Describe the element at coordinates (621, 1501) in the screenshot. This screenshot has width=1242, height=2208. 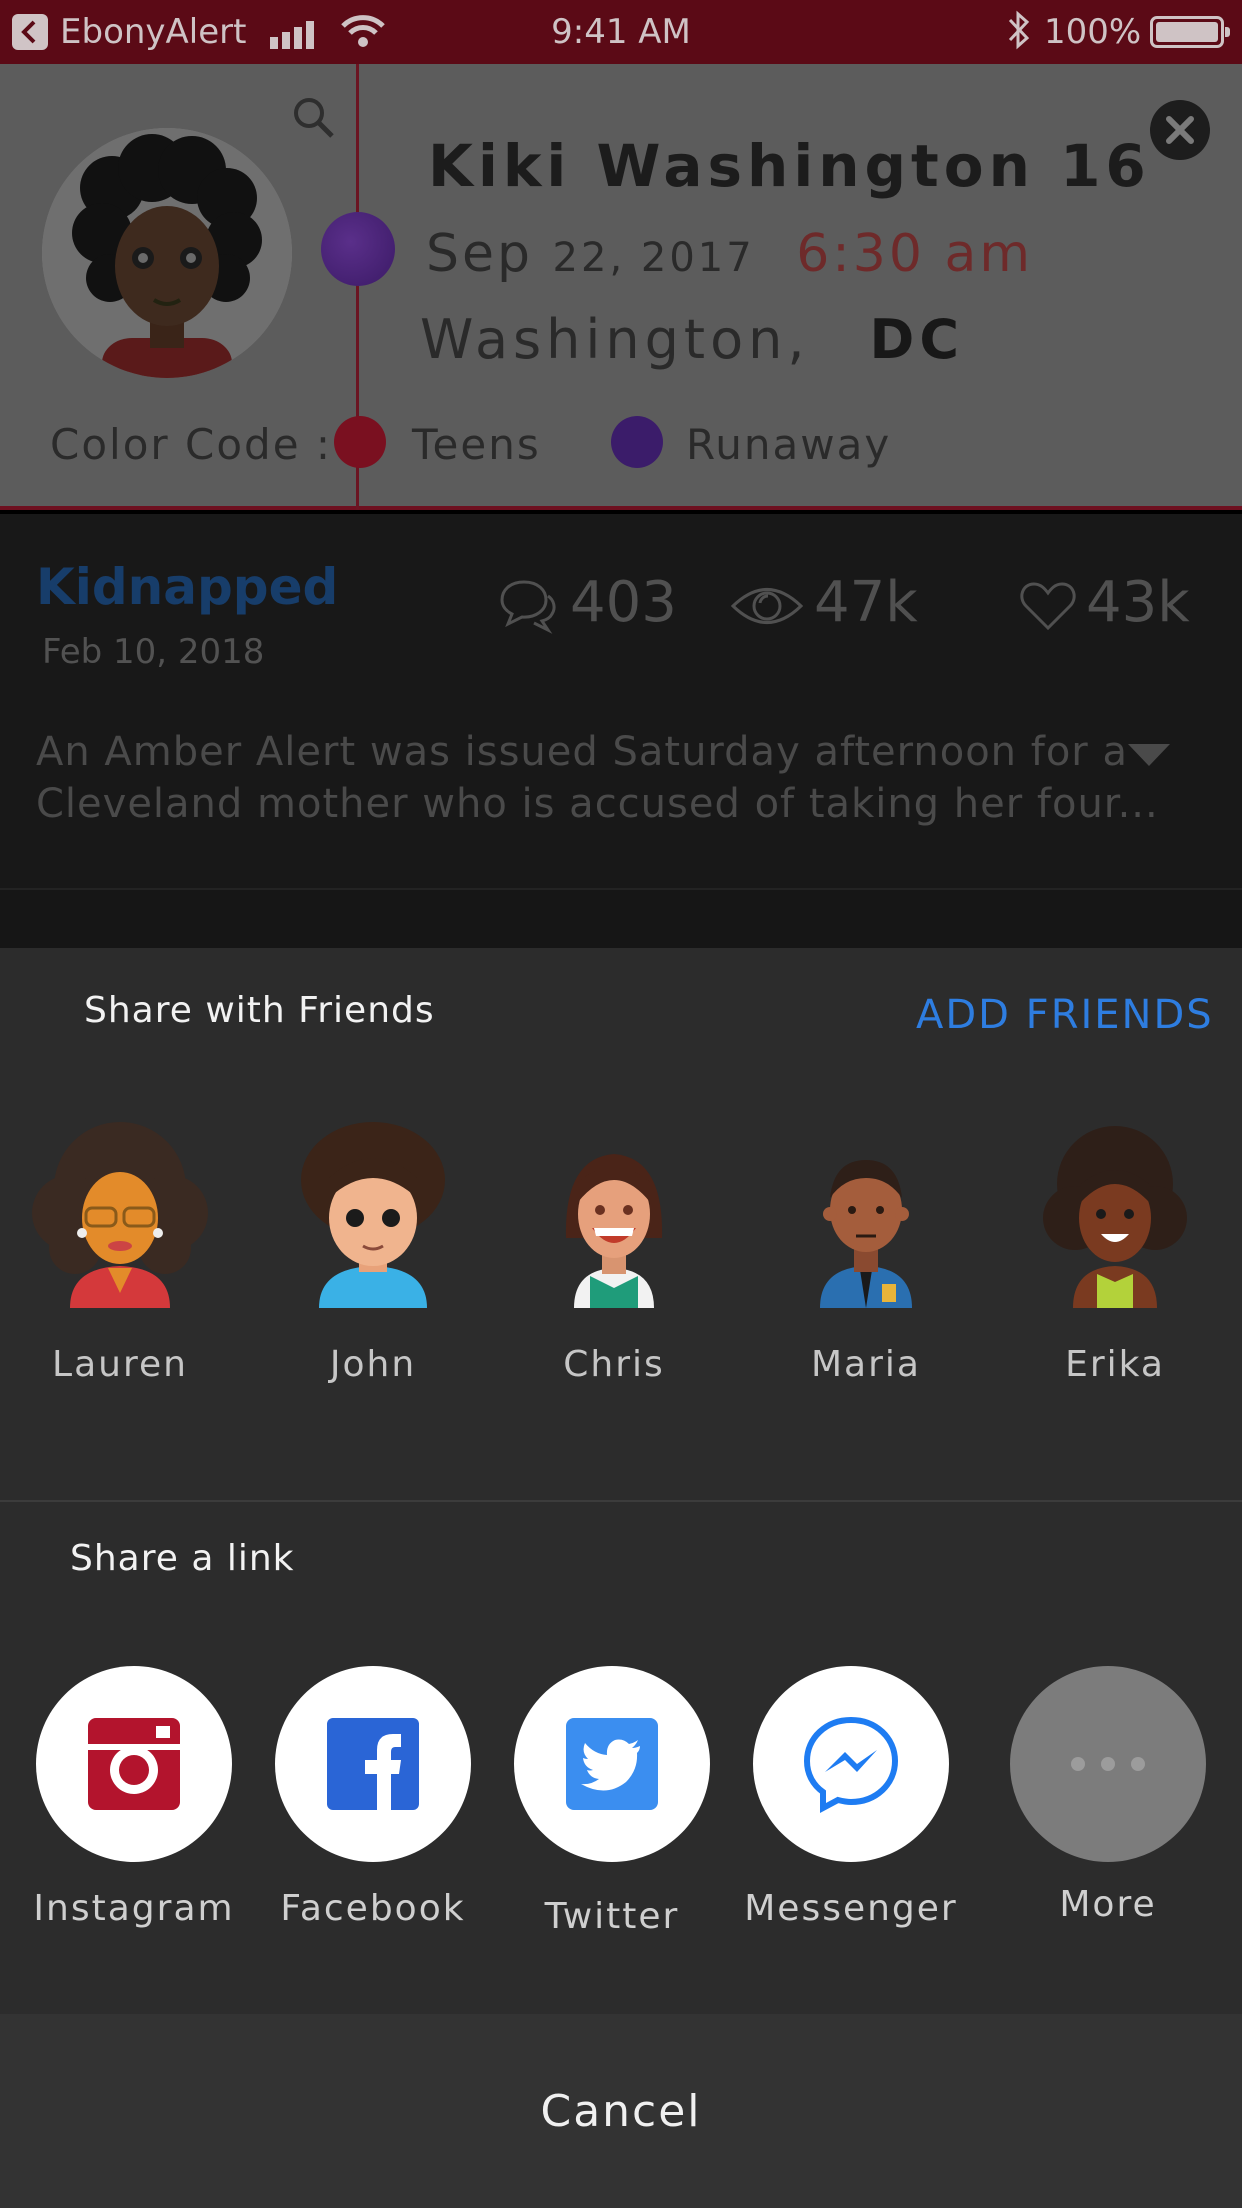
I see `divider` at that location.